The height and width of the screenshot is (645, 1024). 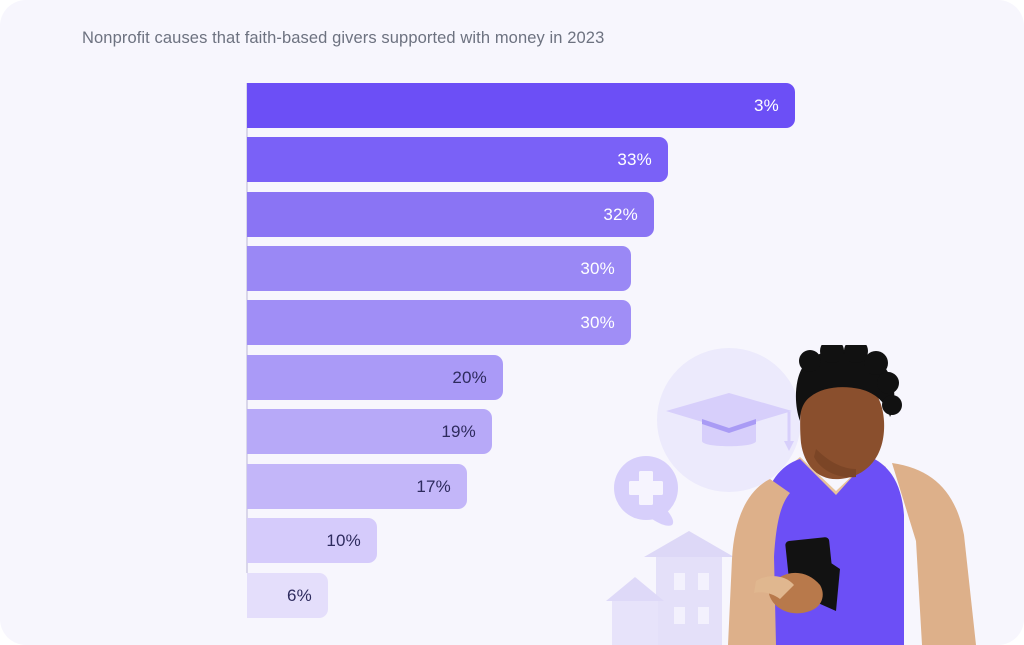 I want to click on bar-civil-rights-organizations: 19%, so click(x=369, y=431).